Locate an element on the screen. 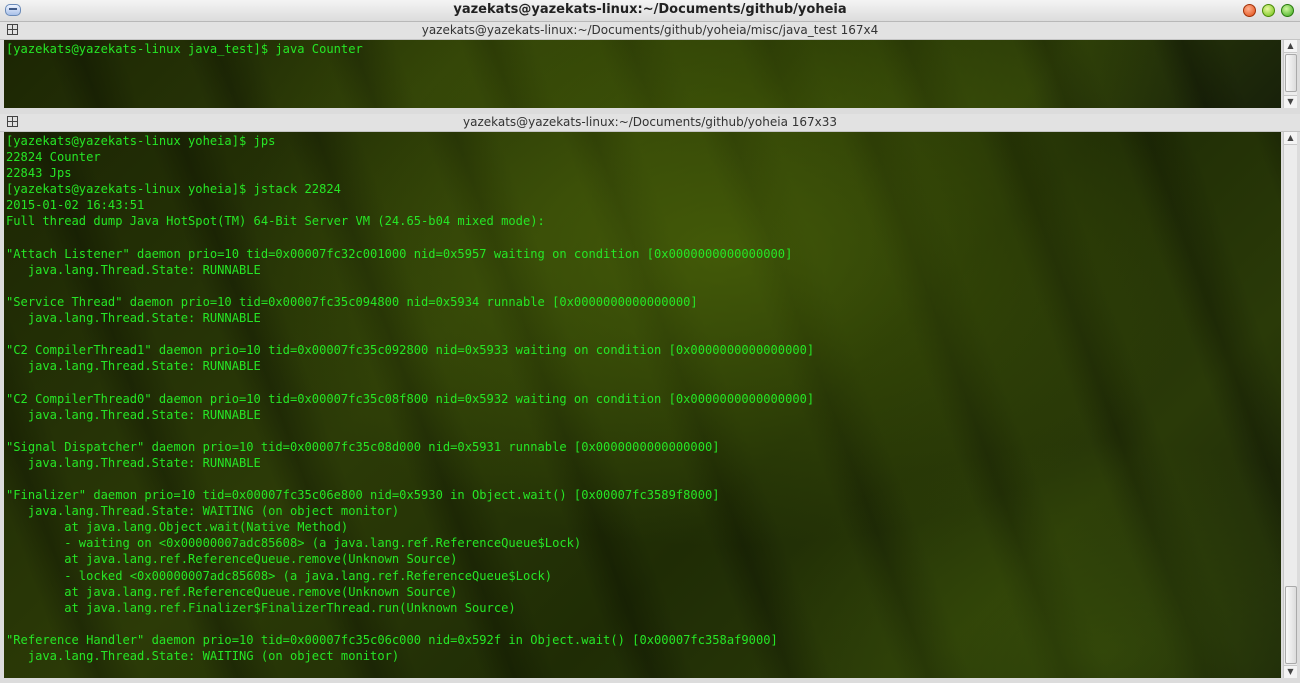  top-scrollbar: ▲ ▼ is located at coordinates (1290, 74).